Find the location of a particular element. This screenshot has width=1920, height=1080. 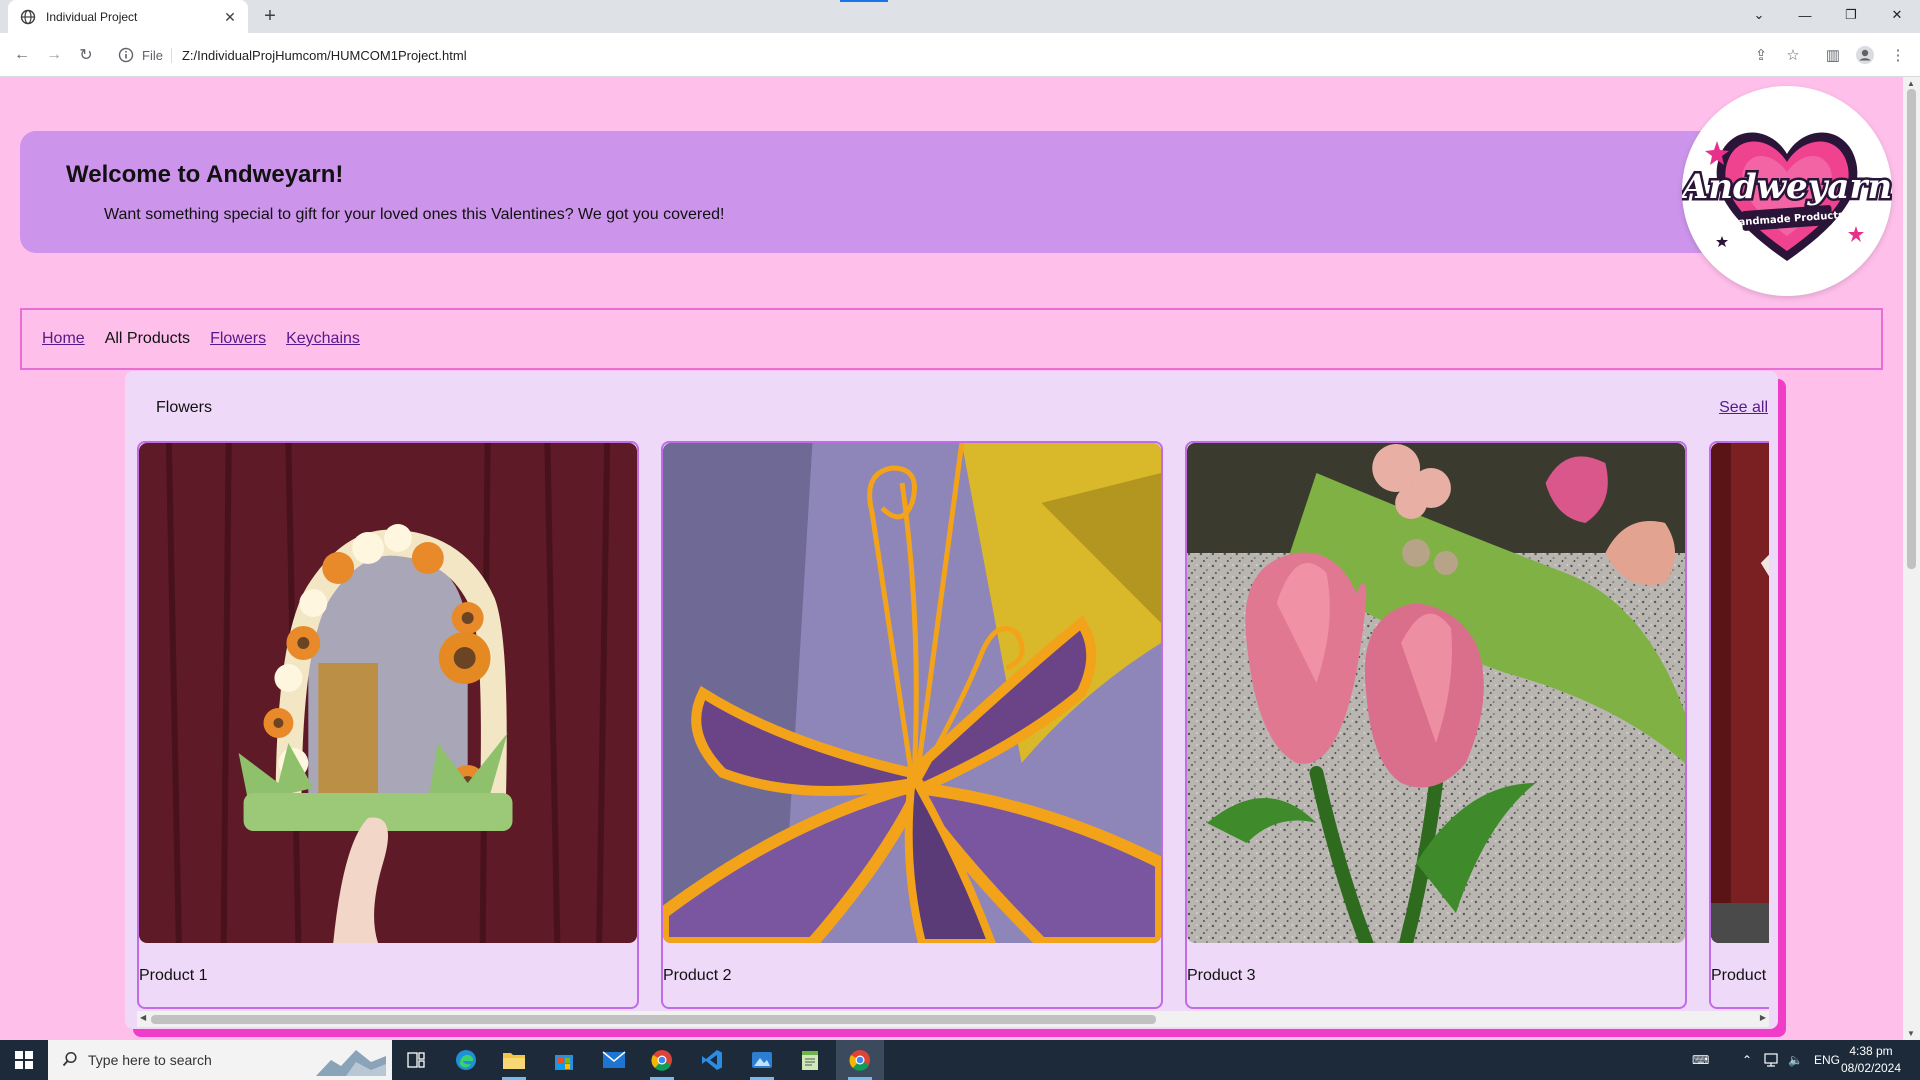

tab-strip: Individual Project ✕ + ⌄ — ❐ ✕ is located at coordinates (960, 16).